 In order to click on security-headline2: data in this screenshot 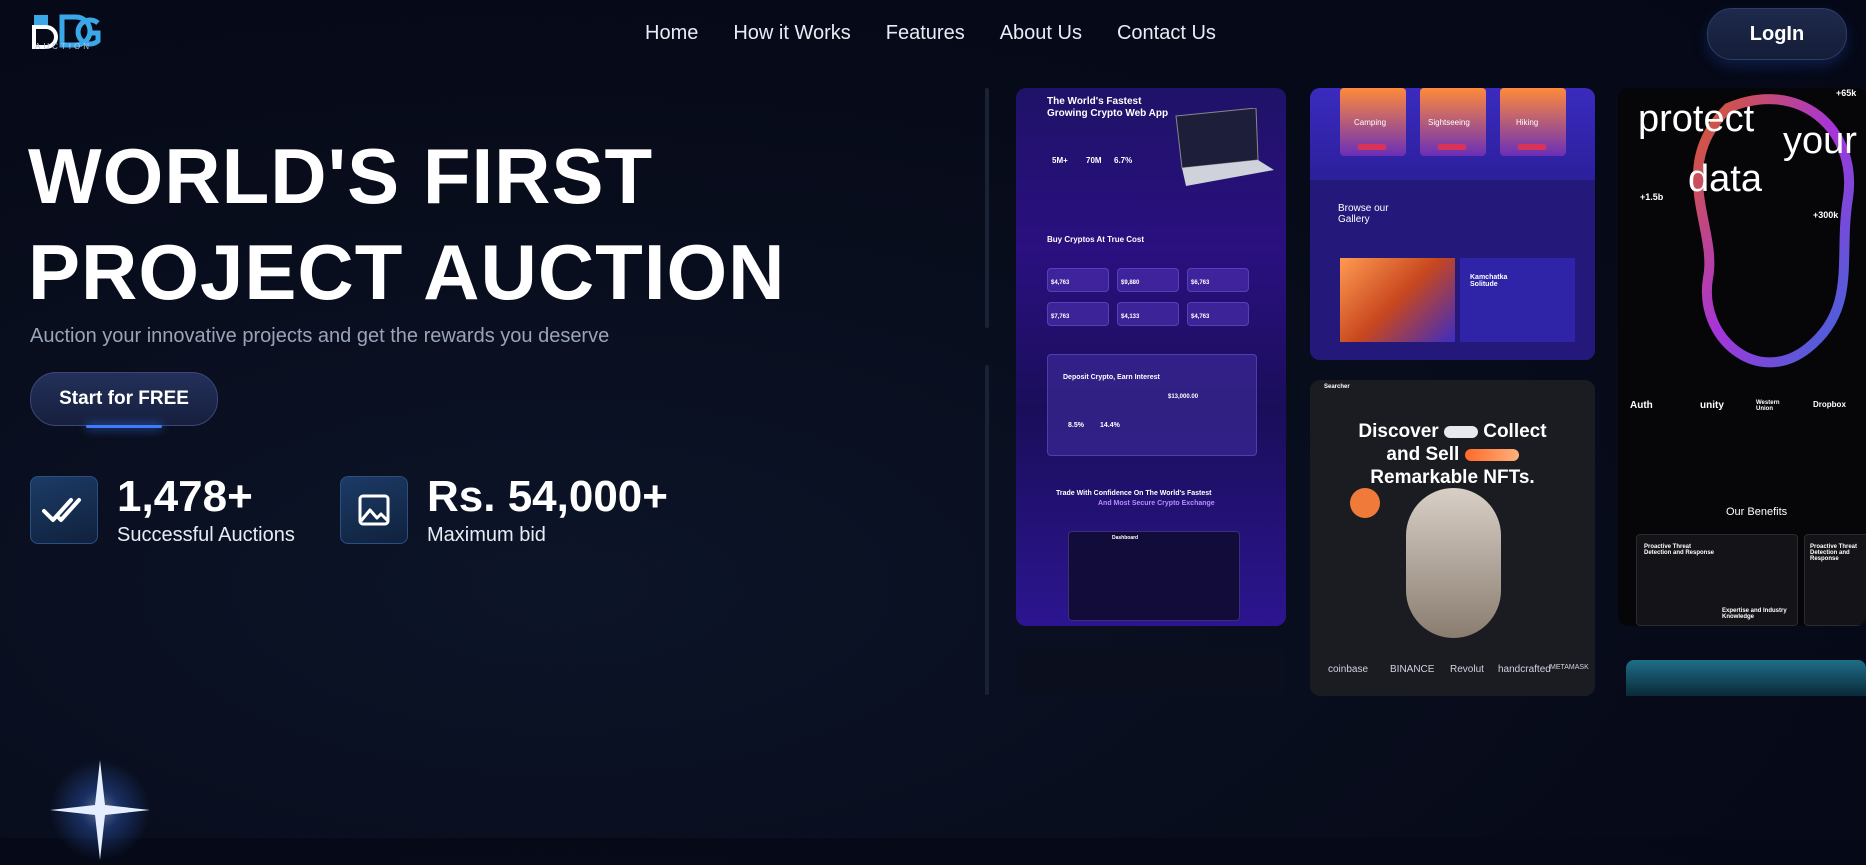, I will do `click(1725, 179)`.